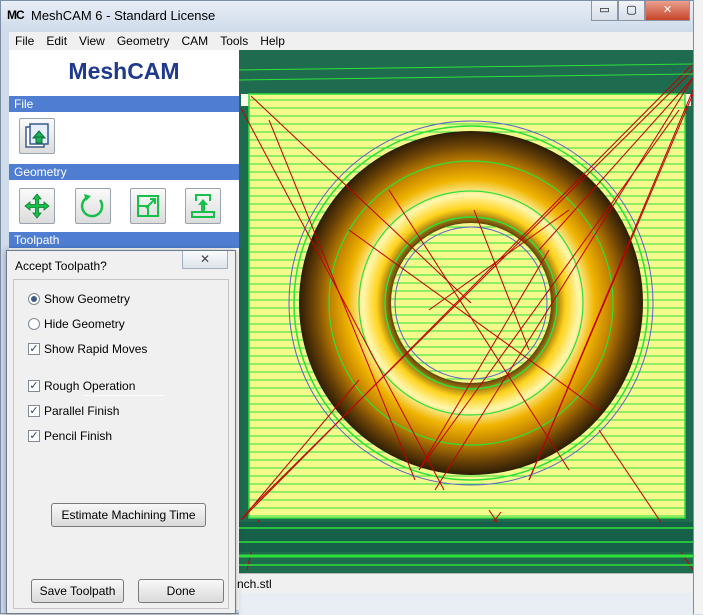  Describe the element at coordinates (466, 537) in the screenshot. I see `lower-stock-band` at that location.